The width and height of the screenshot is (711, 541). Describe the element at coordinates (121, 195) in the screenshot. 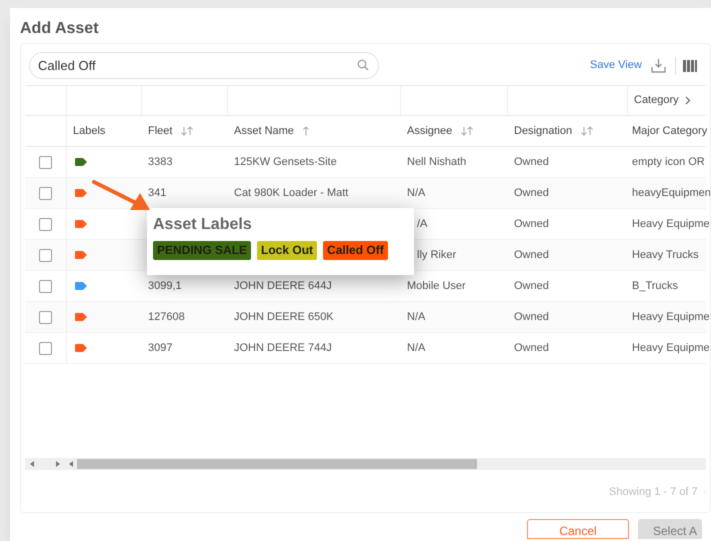

I see `pointer-arrow` at that location.